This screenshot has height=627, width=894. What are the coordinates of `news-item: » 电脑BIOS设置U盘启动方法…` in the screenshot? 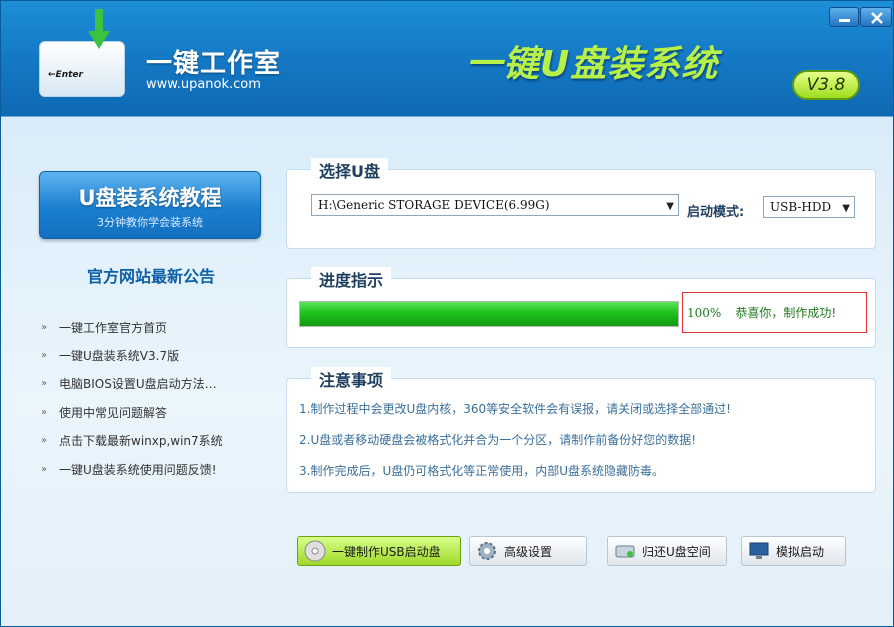 It's located at (156, 384).